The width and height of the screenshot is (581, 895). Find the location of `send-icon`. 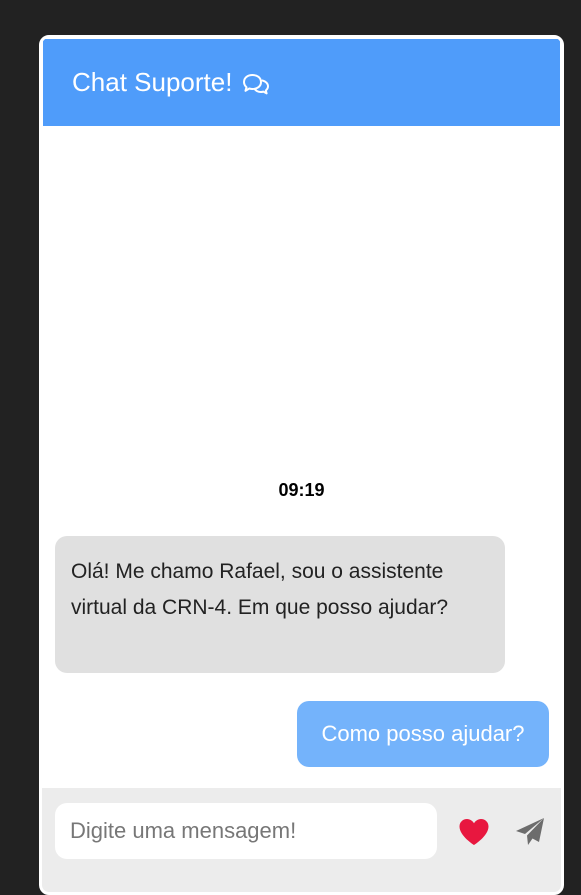

send-icon is located at coordinates (530, 831).